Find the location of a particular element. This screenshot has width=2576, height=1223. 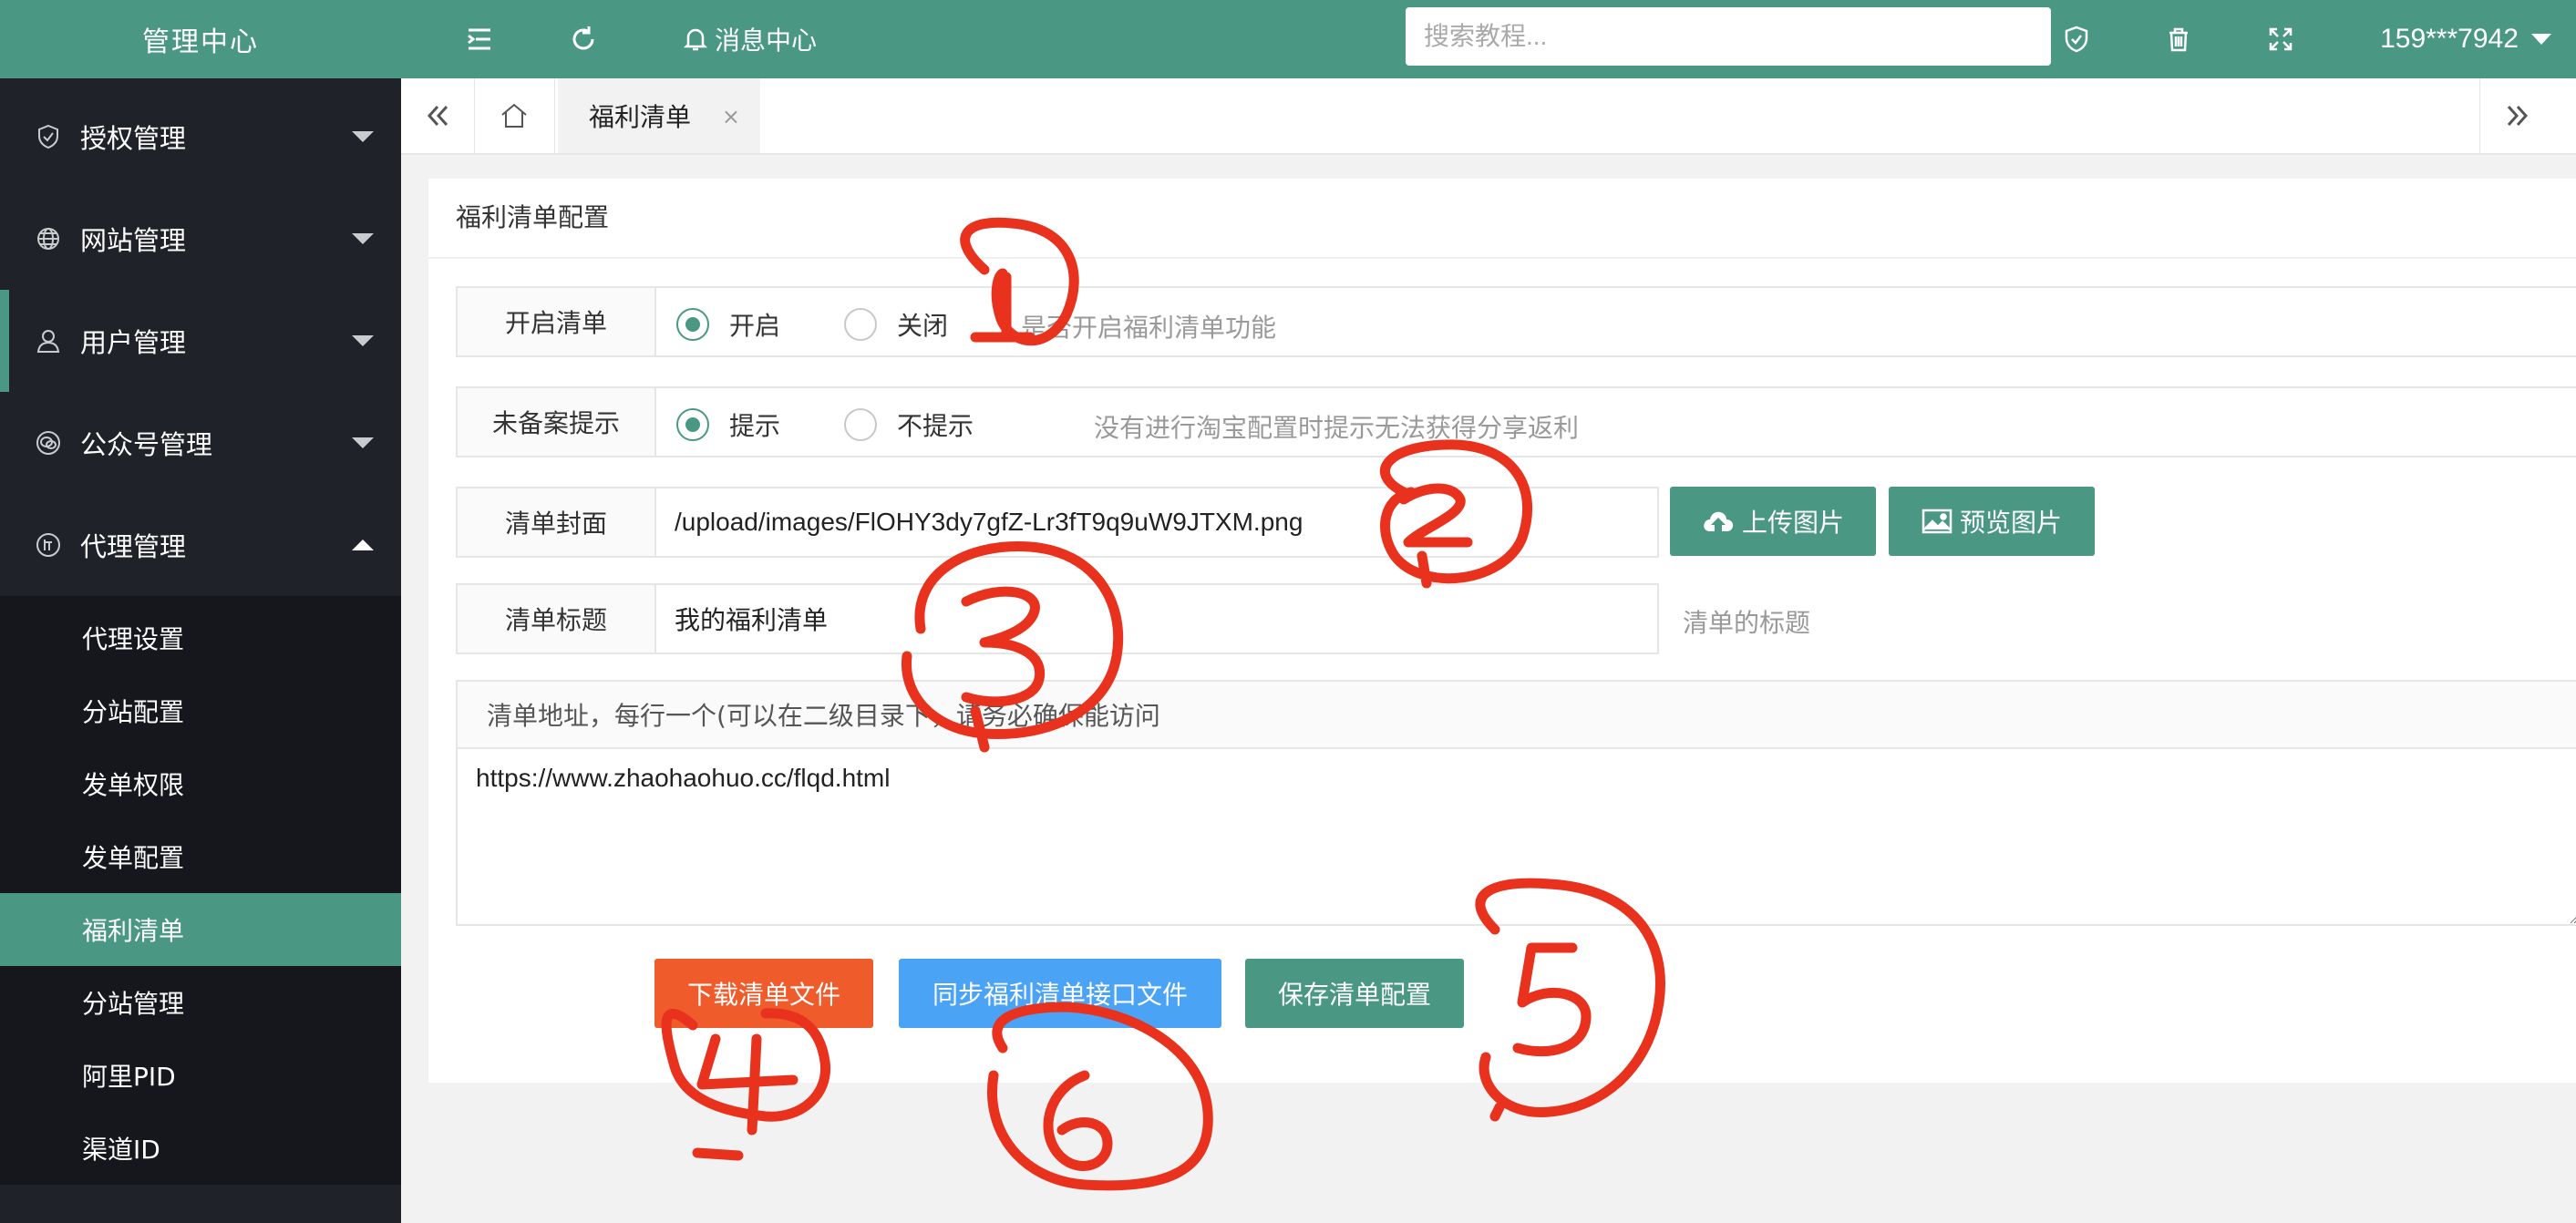

sidebar-item-label: 网站管理 is located at coordinates (133, 240).